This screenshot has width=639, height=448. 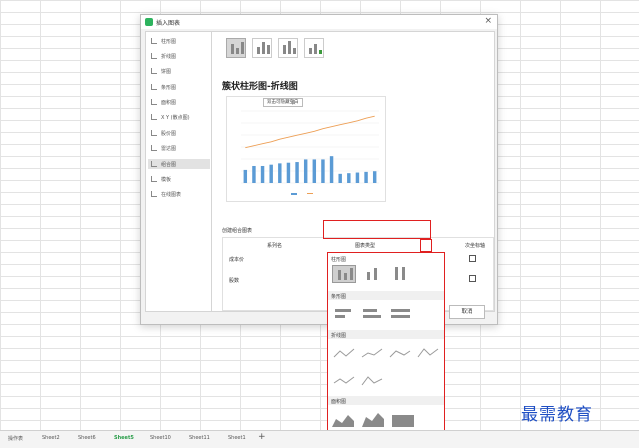 I want to click on stacked-line-option, so click(x=372, y=353).